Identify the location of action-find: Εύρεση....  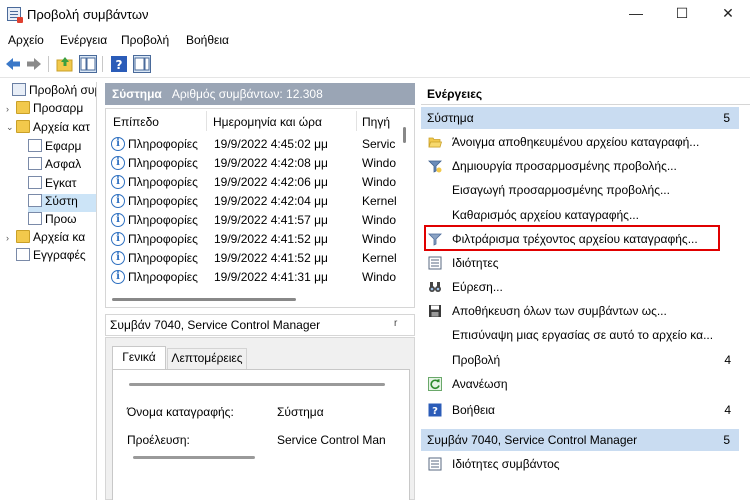
(580, 287).